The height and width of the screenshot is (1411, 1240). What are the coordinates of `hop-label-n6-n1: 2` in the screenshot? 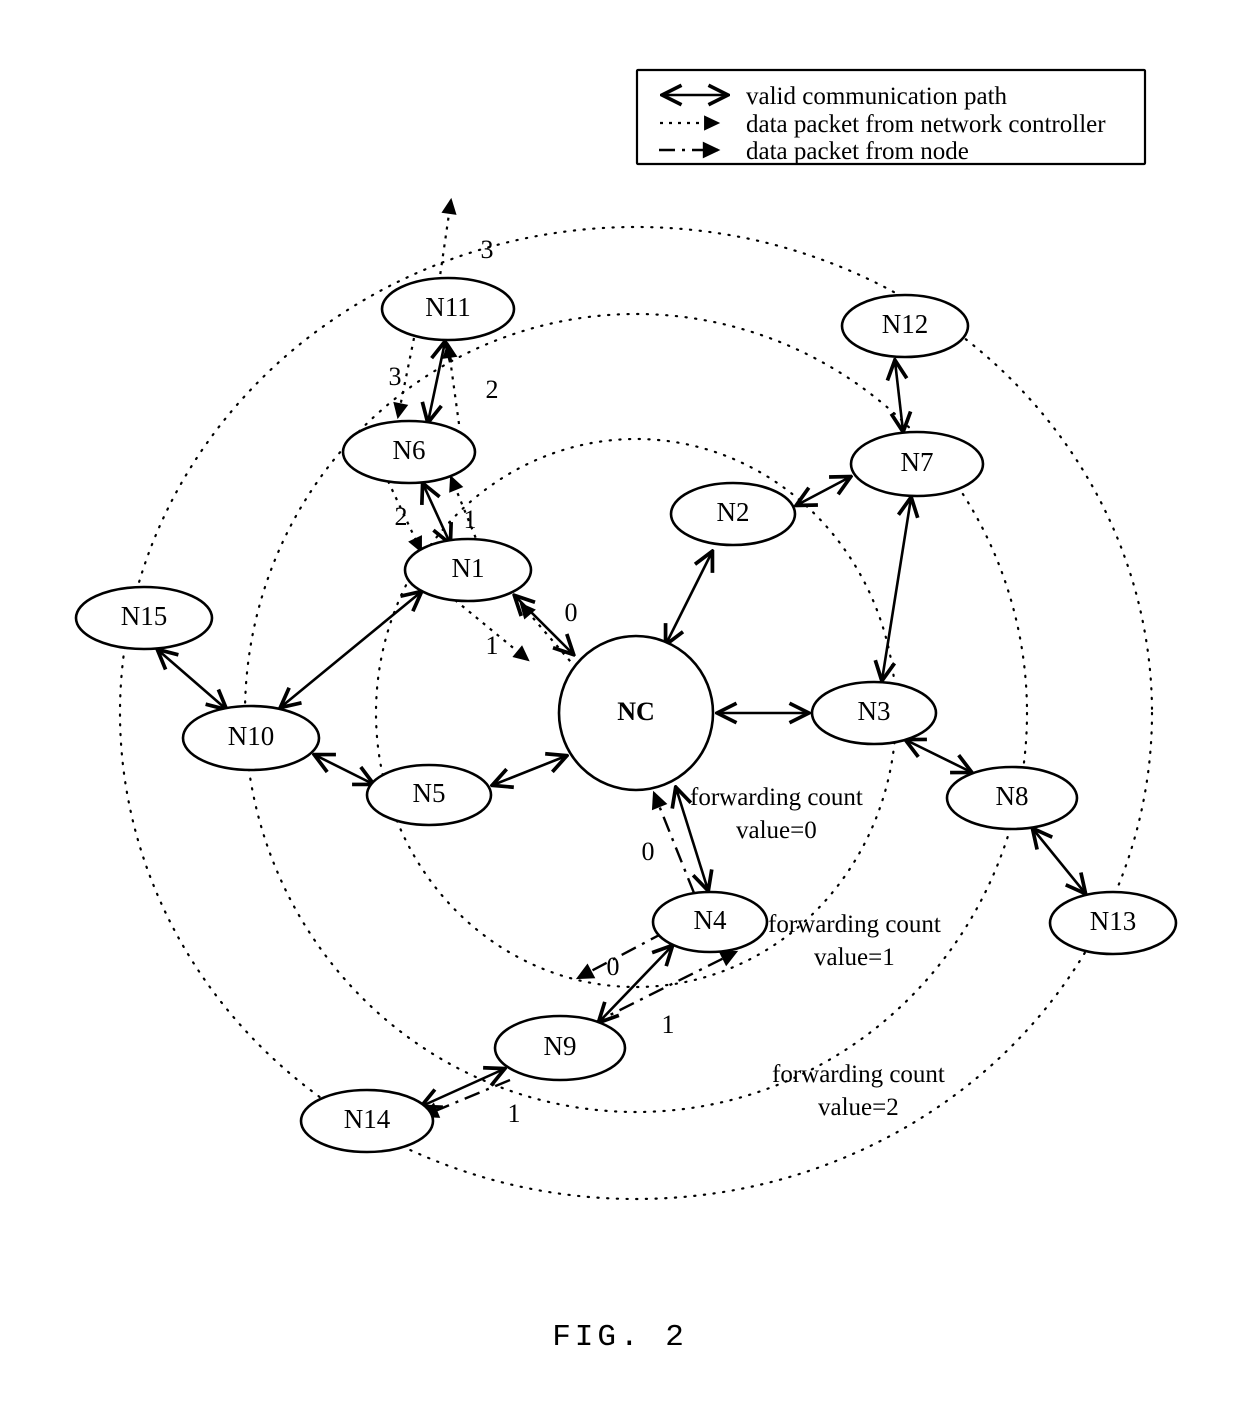 It's located at (401, 516).